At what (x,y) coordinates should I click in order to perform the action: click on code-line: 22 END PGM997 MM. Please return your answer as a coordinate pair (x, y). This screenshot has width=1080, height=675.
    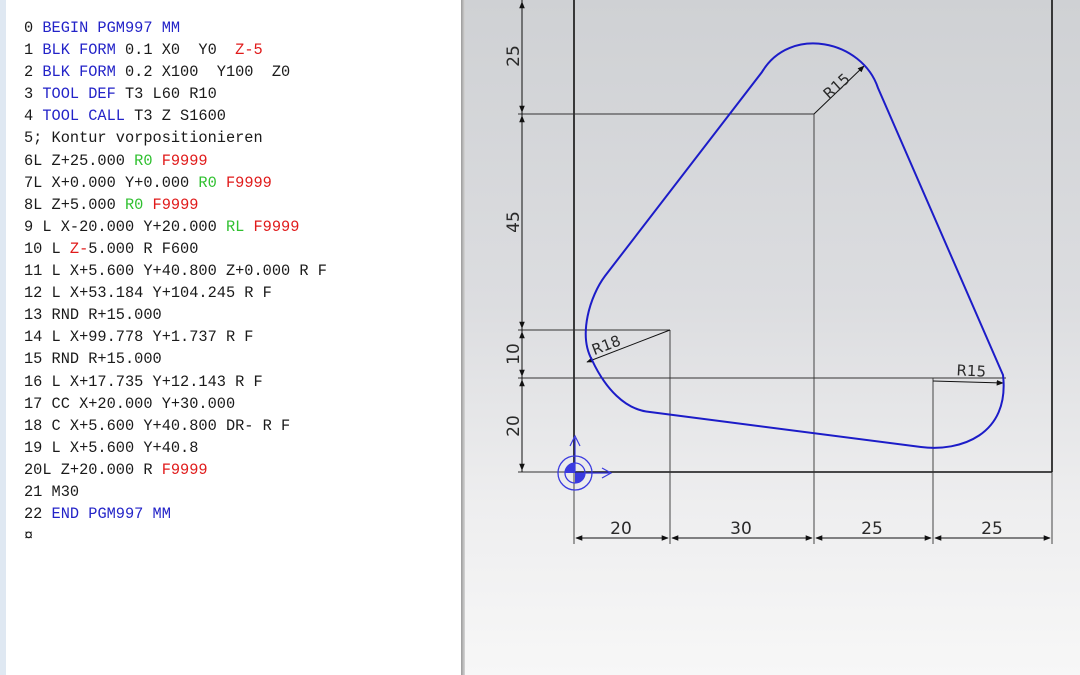
    Looking at the image, I should click on (175, 514).